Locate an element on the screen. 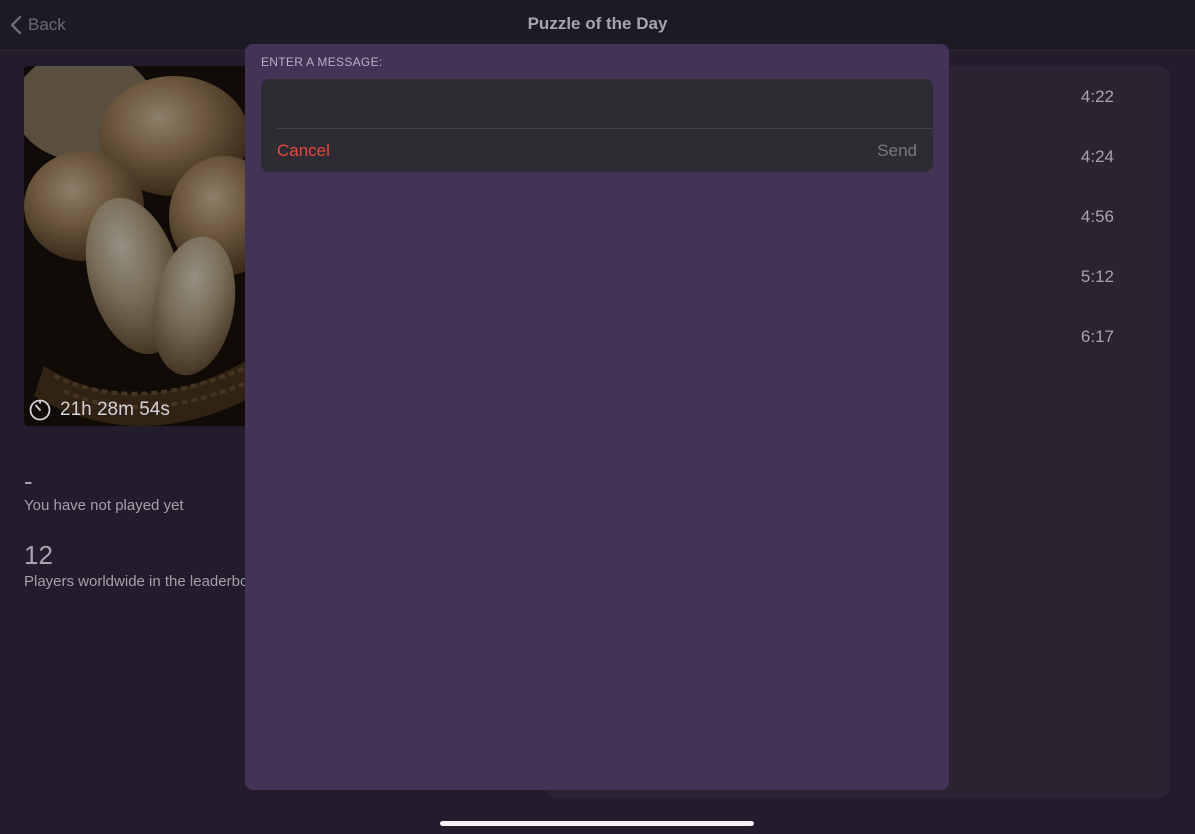 The width and height of the screenshot is (1195, 834). message-card: Cancel Send is located at coordinates (597, 125).